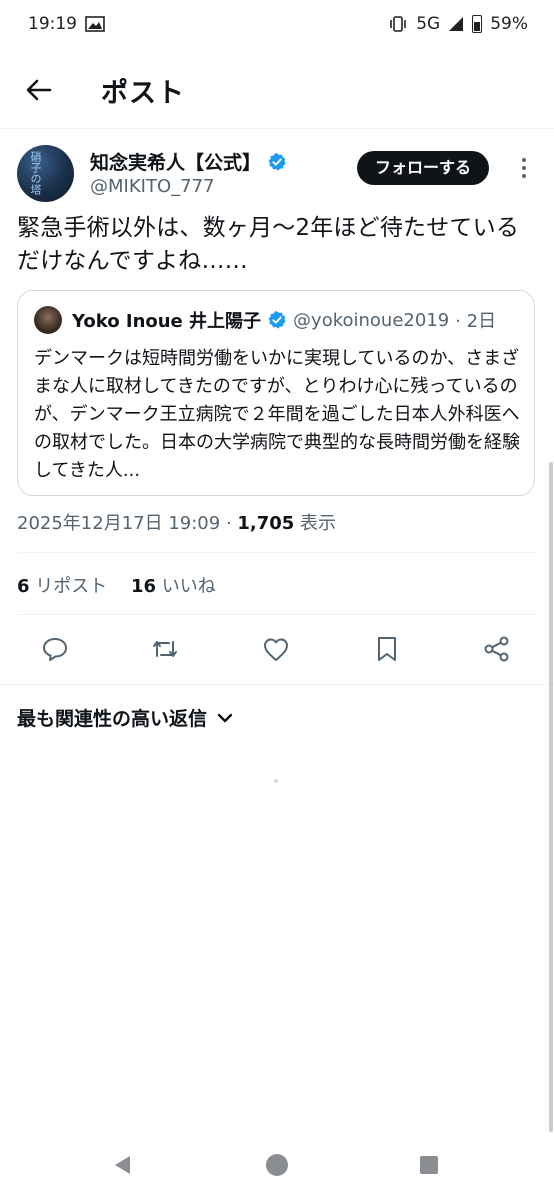 Image resolution: width=554 pixels, height=1200 pixels. What do you see at coordinates (52, 24) in the screenshot?
I see `status-time: 19:19` at bounding box center [52, 24].